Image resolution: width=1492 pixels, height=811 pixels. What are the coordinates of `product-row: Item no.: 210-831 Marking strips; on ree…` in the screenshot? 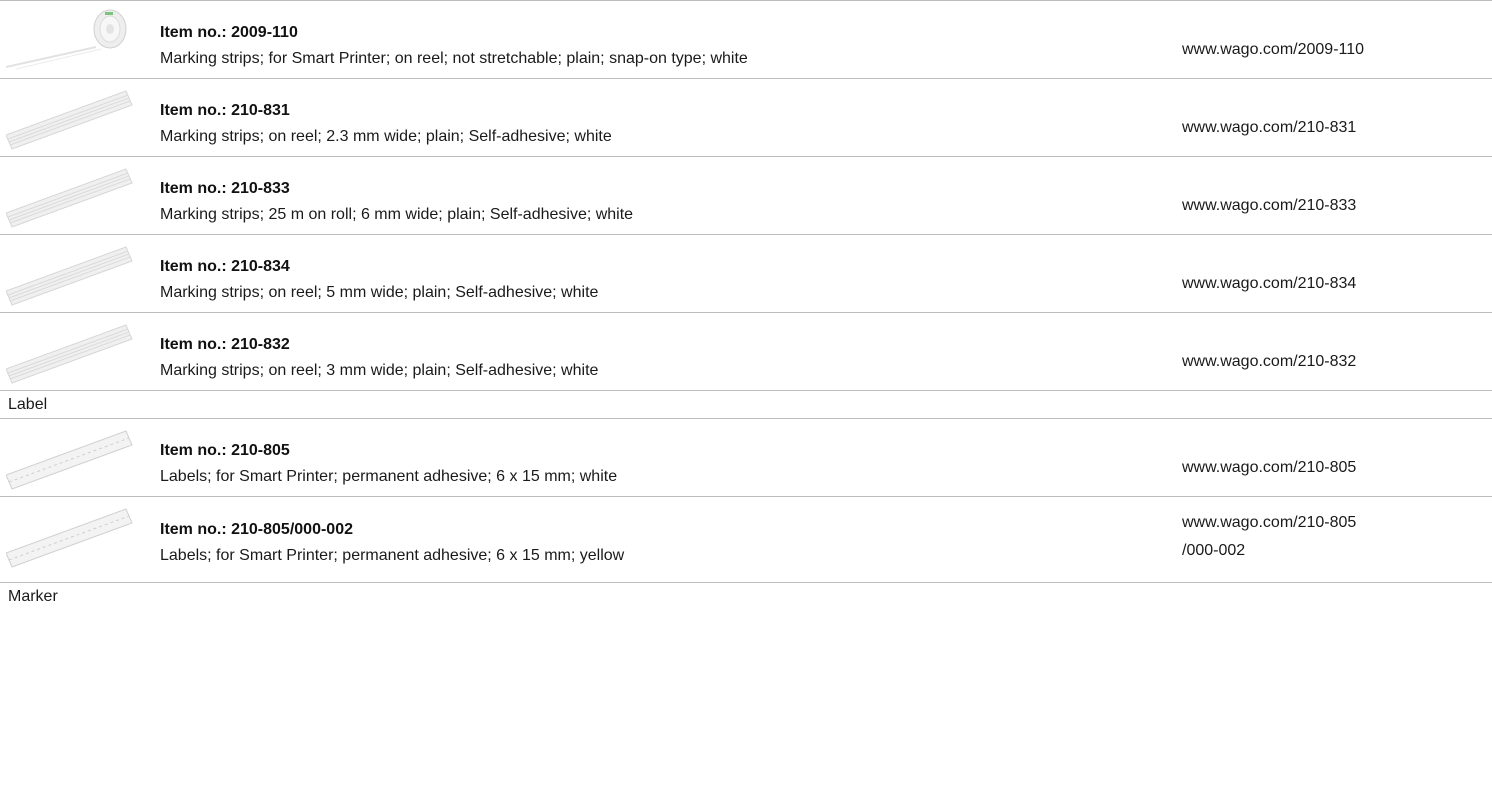 It's located at (746, 117).